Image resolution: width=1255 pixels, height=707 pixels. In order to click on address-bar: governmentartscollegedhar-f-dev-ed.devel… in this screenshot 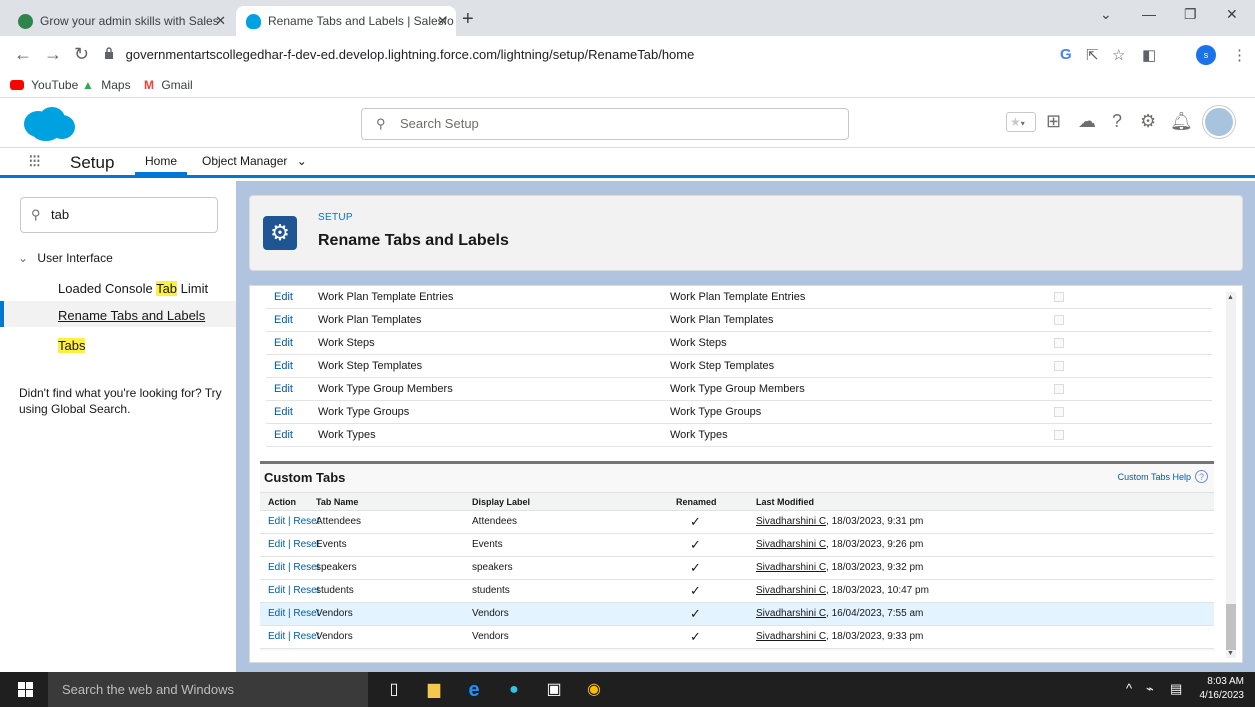, I will do `click(564, 55)`.